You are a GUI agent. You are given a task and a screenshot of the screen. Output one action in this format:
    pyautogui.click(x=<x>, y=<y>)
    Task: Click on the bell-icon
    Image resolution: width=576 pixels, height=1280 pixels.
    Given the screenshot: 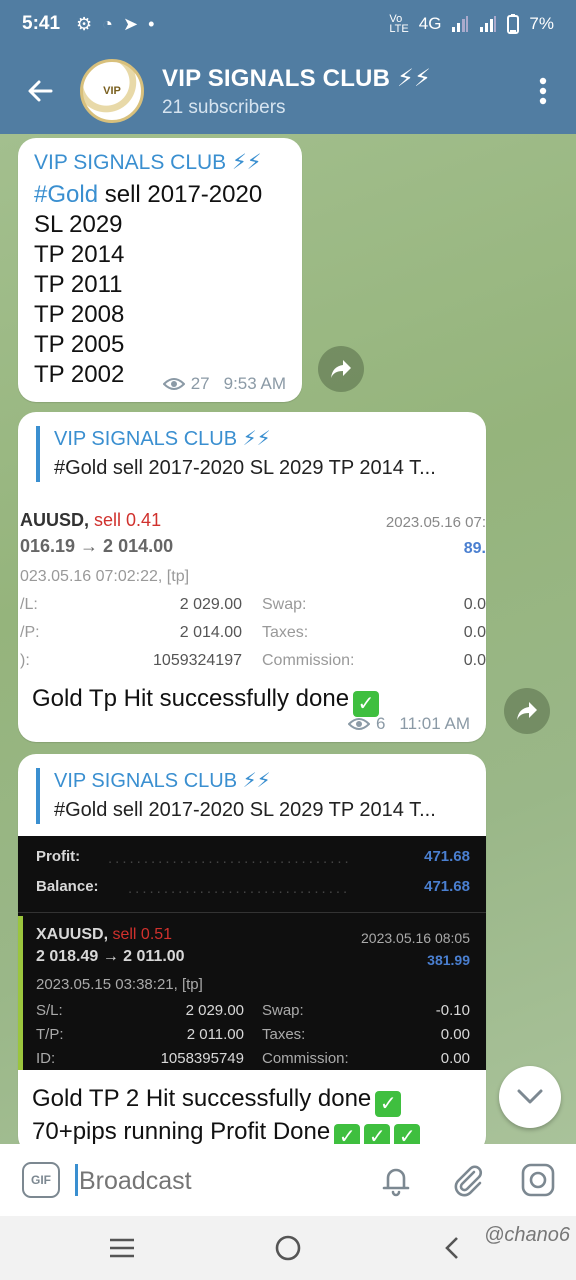 What is the action you would take?
    pyautogui.click(x=396, y=1182)
    